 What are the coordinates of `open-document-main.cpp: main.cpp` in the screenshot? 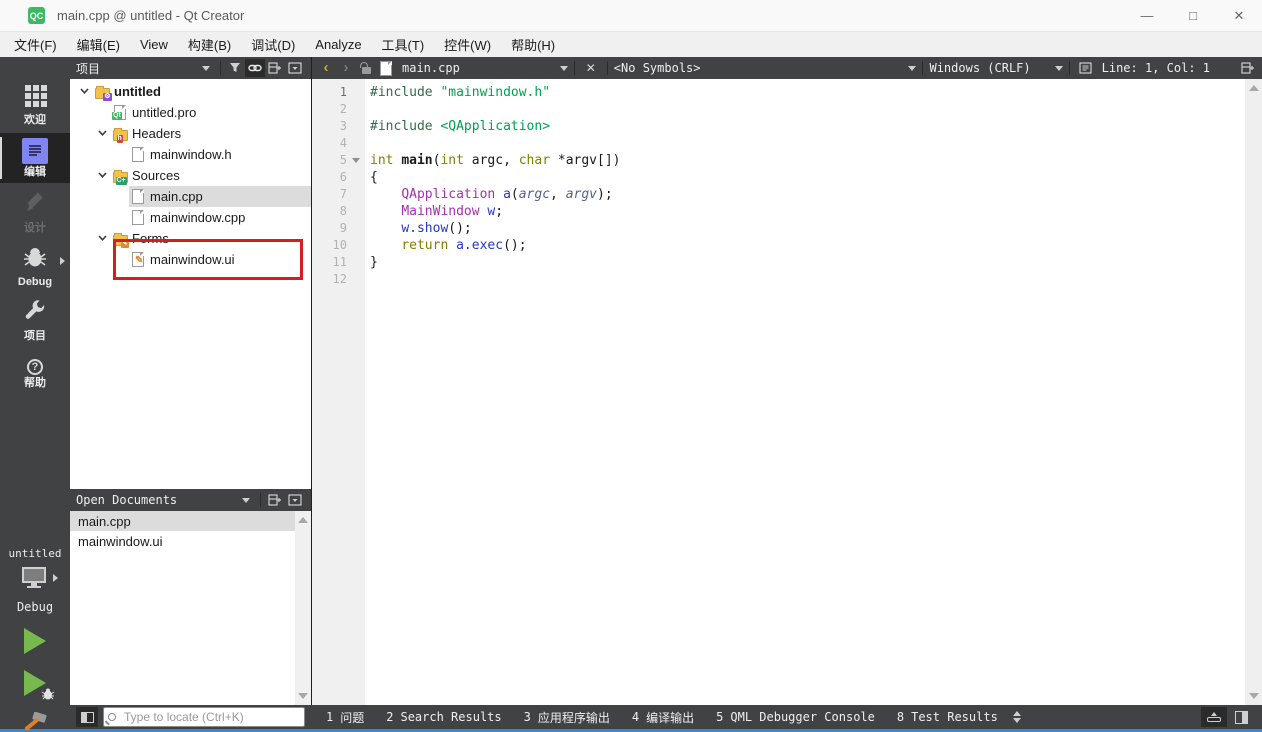 It's located at (183, 521).